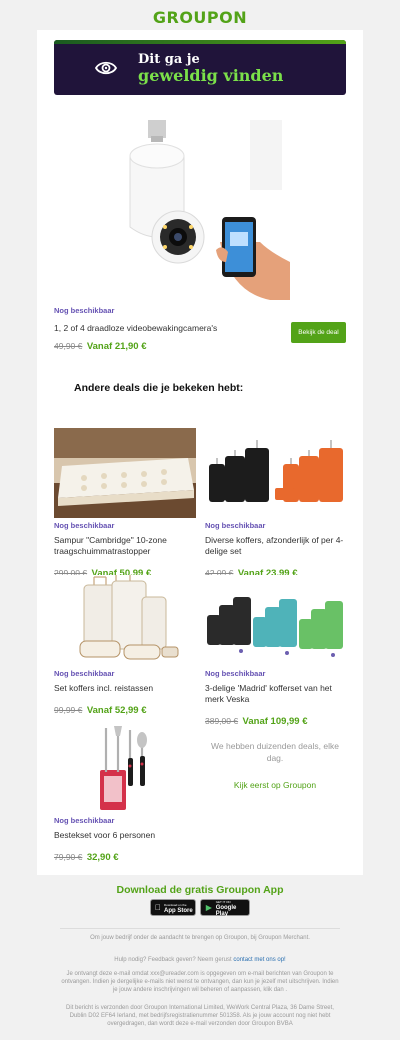  I want to click on deal-image-cutlery, so click(125, 767).